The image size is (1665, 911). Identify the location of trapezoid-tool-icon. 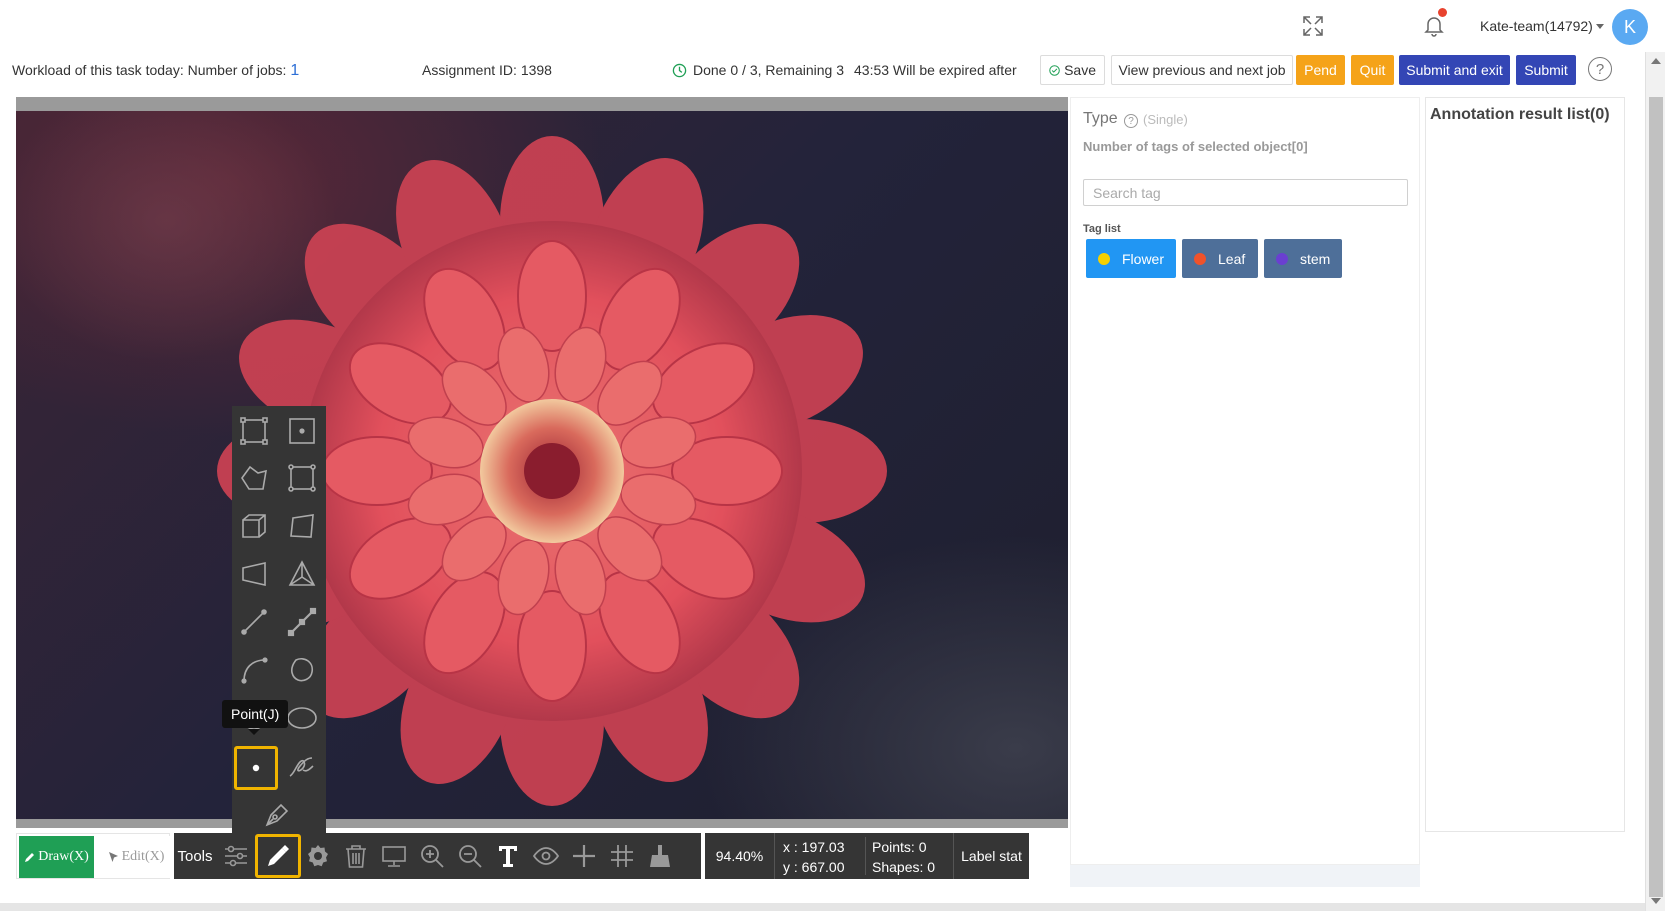
(254, 574).